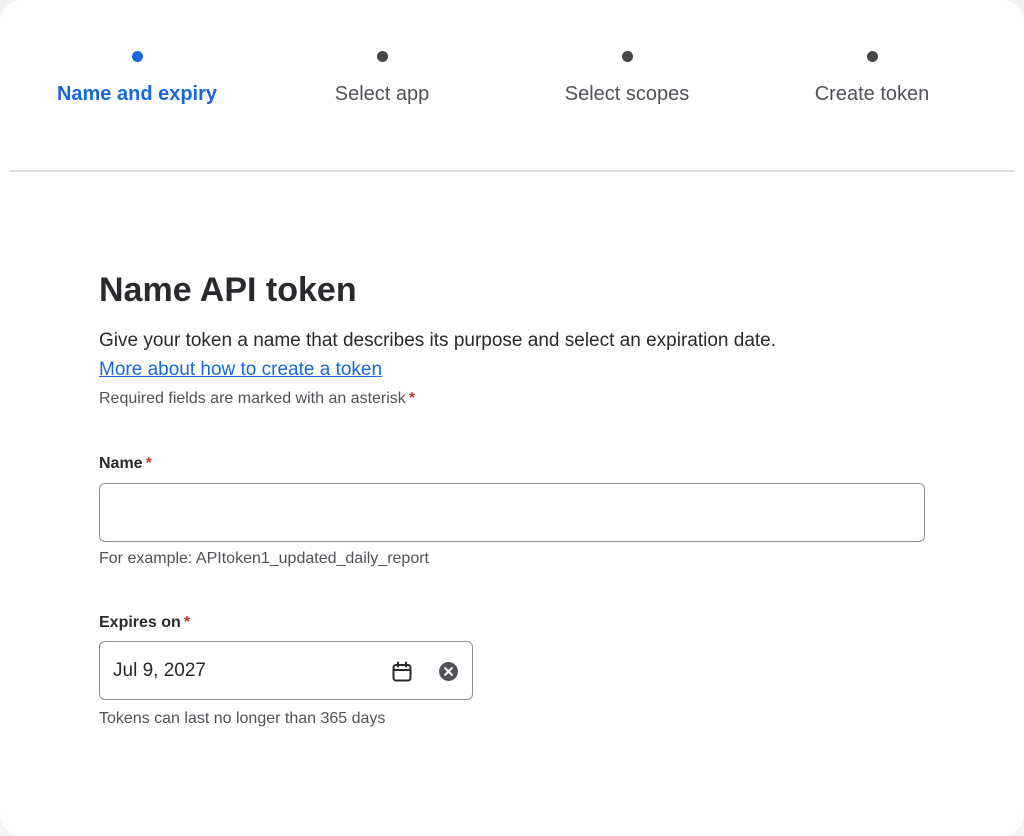 The image size is (1024, 836). I want to click on step-label: Select app, so click(382, 94).